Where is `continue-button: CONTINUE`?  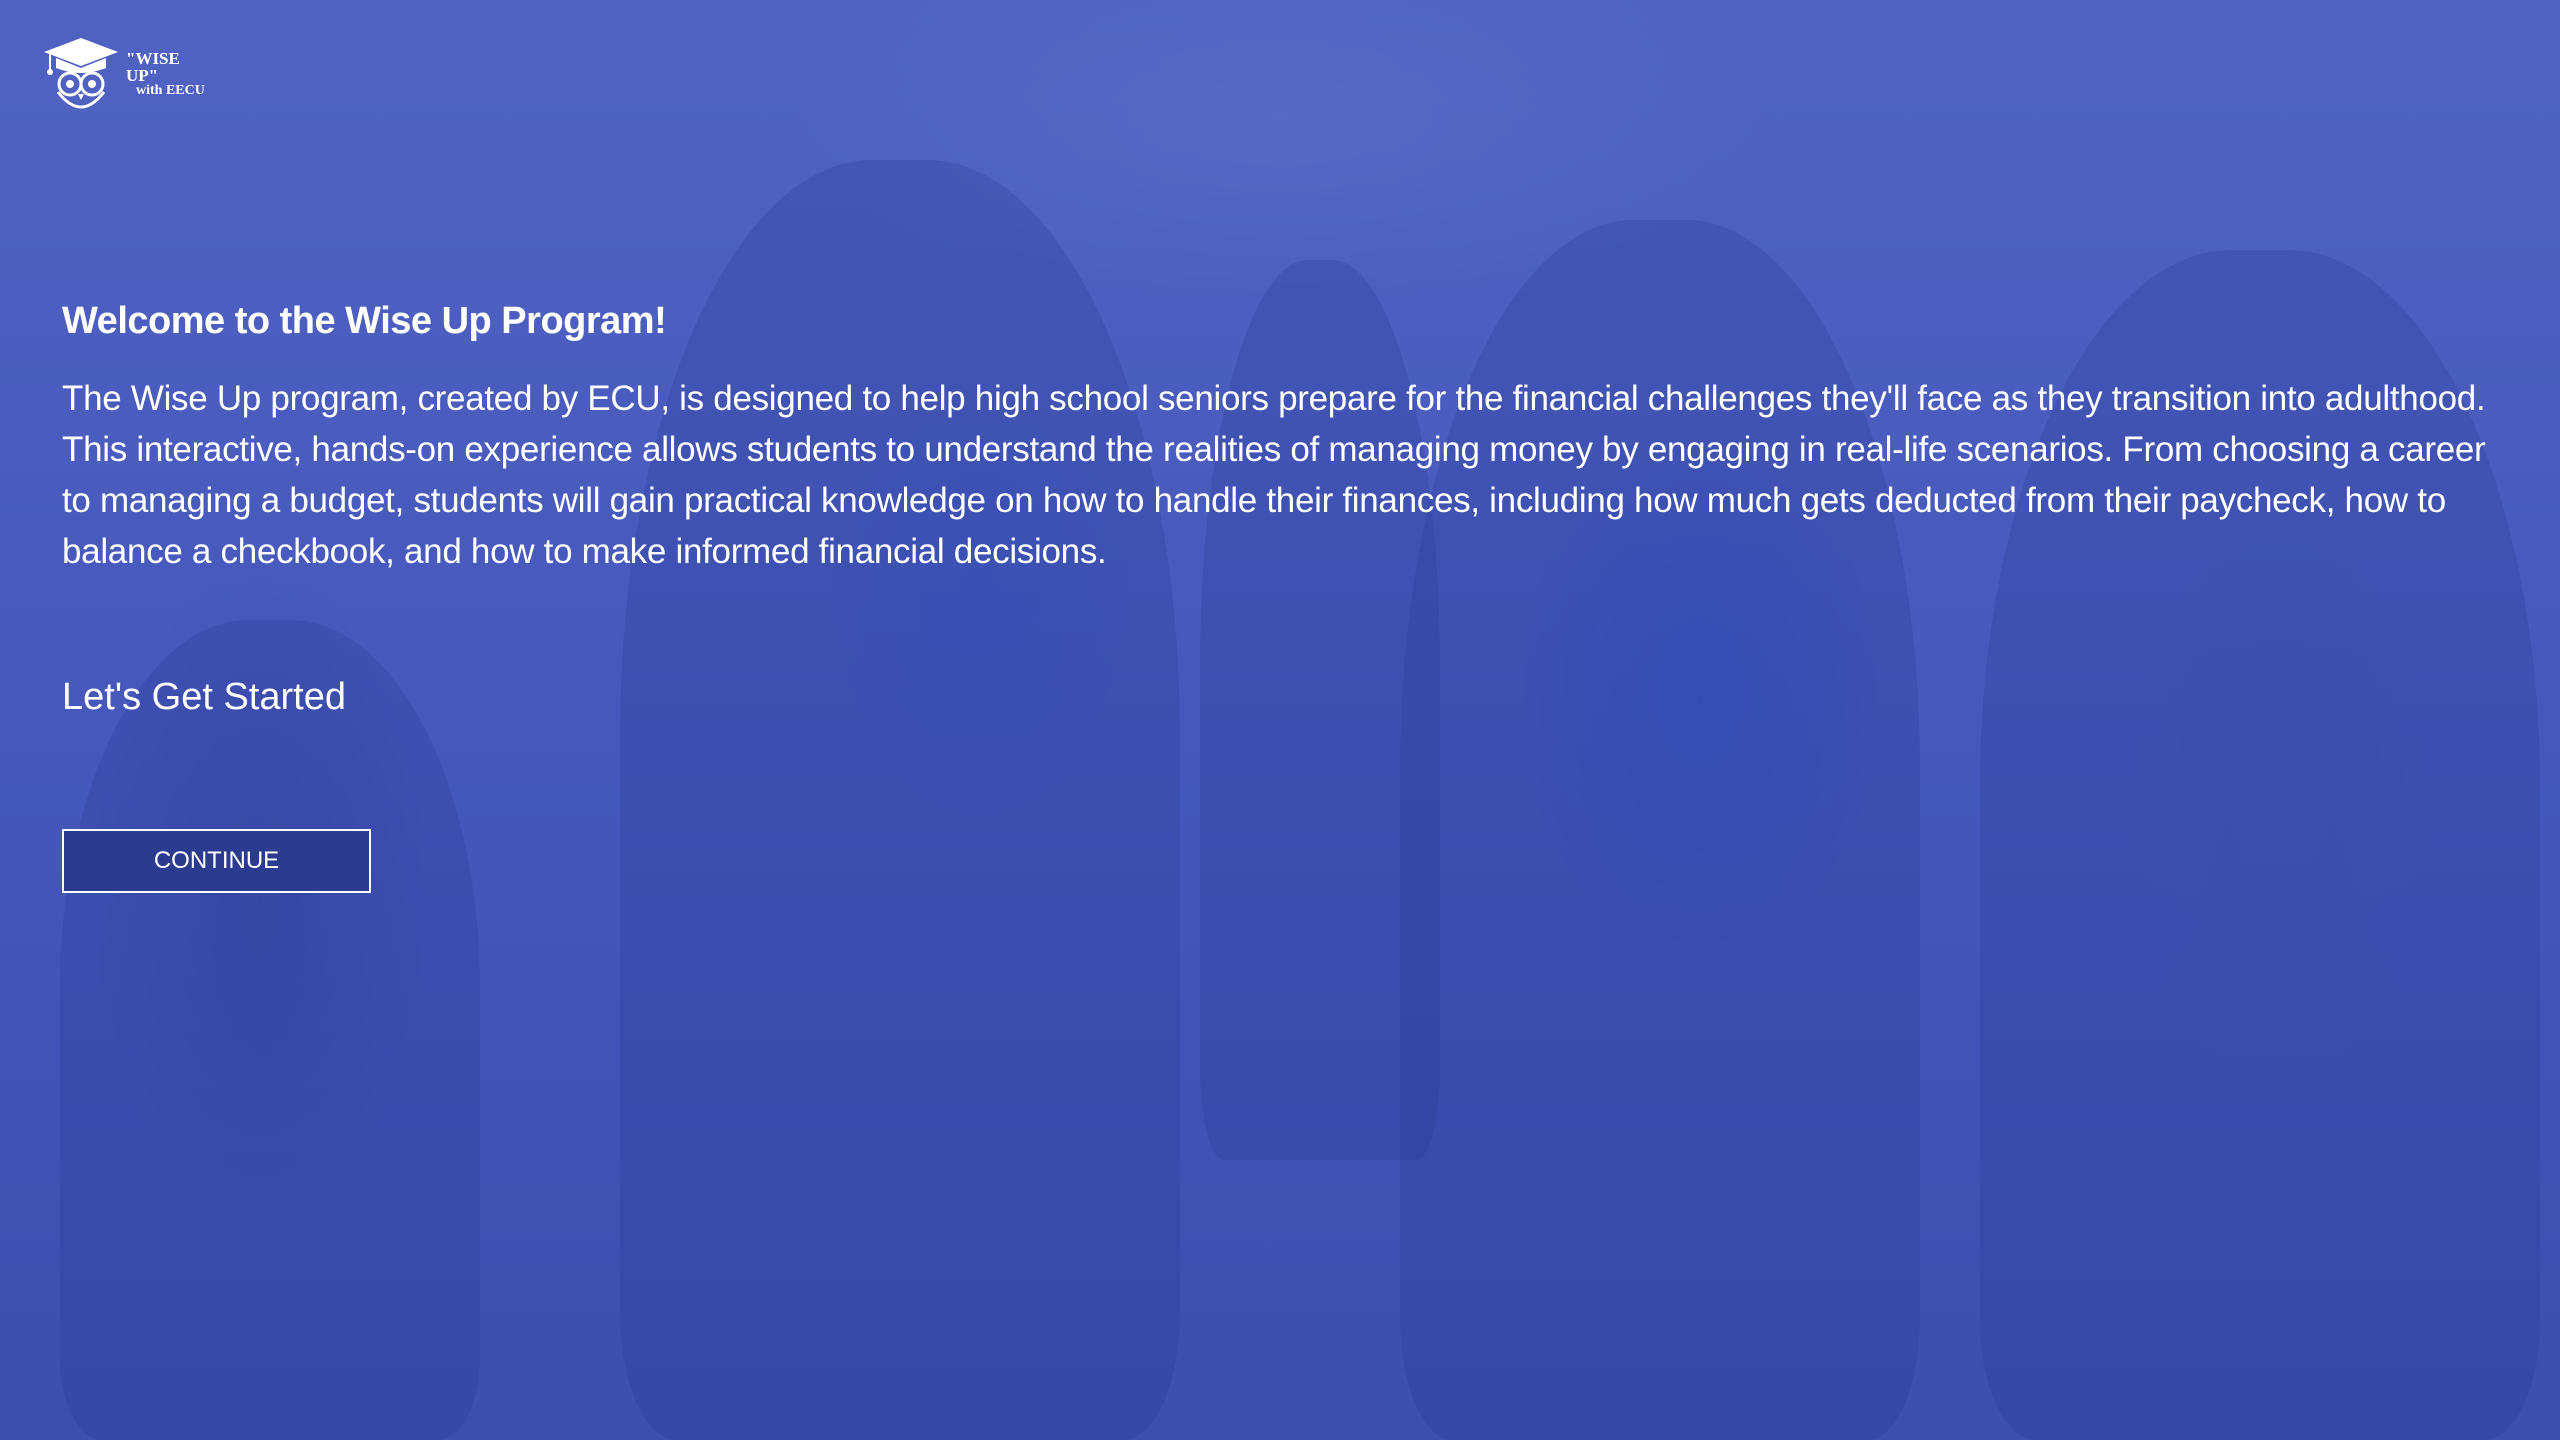 continue-button: CONTINUE is located at coordinates (216, 861).